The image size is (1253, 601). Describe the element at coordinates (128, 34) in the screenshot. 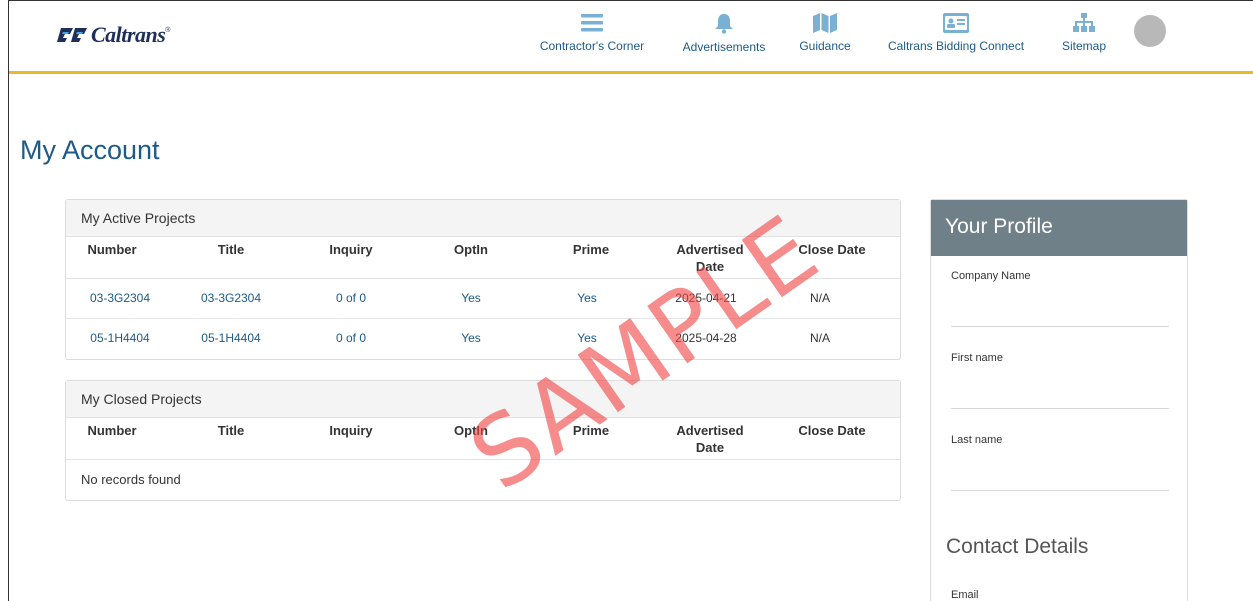

I see `logo-text: Caltrans` at that location.